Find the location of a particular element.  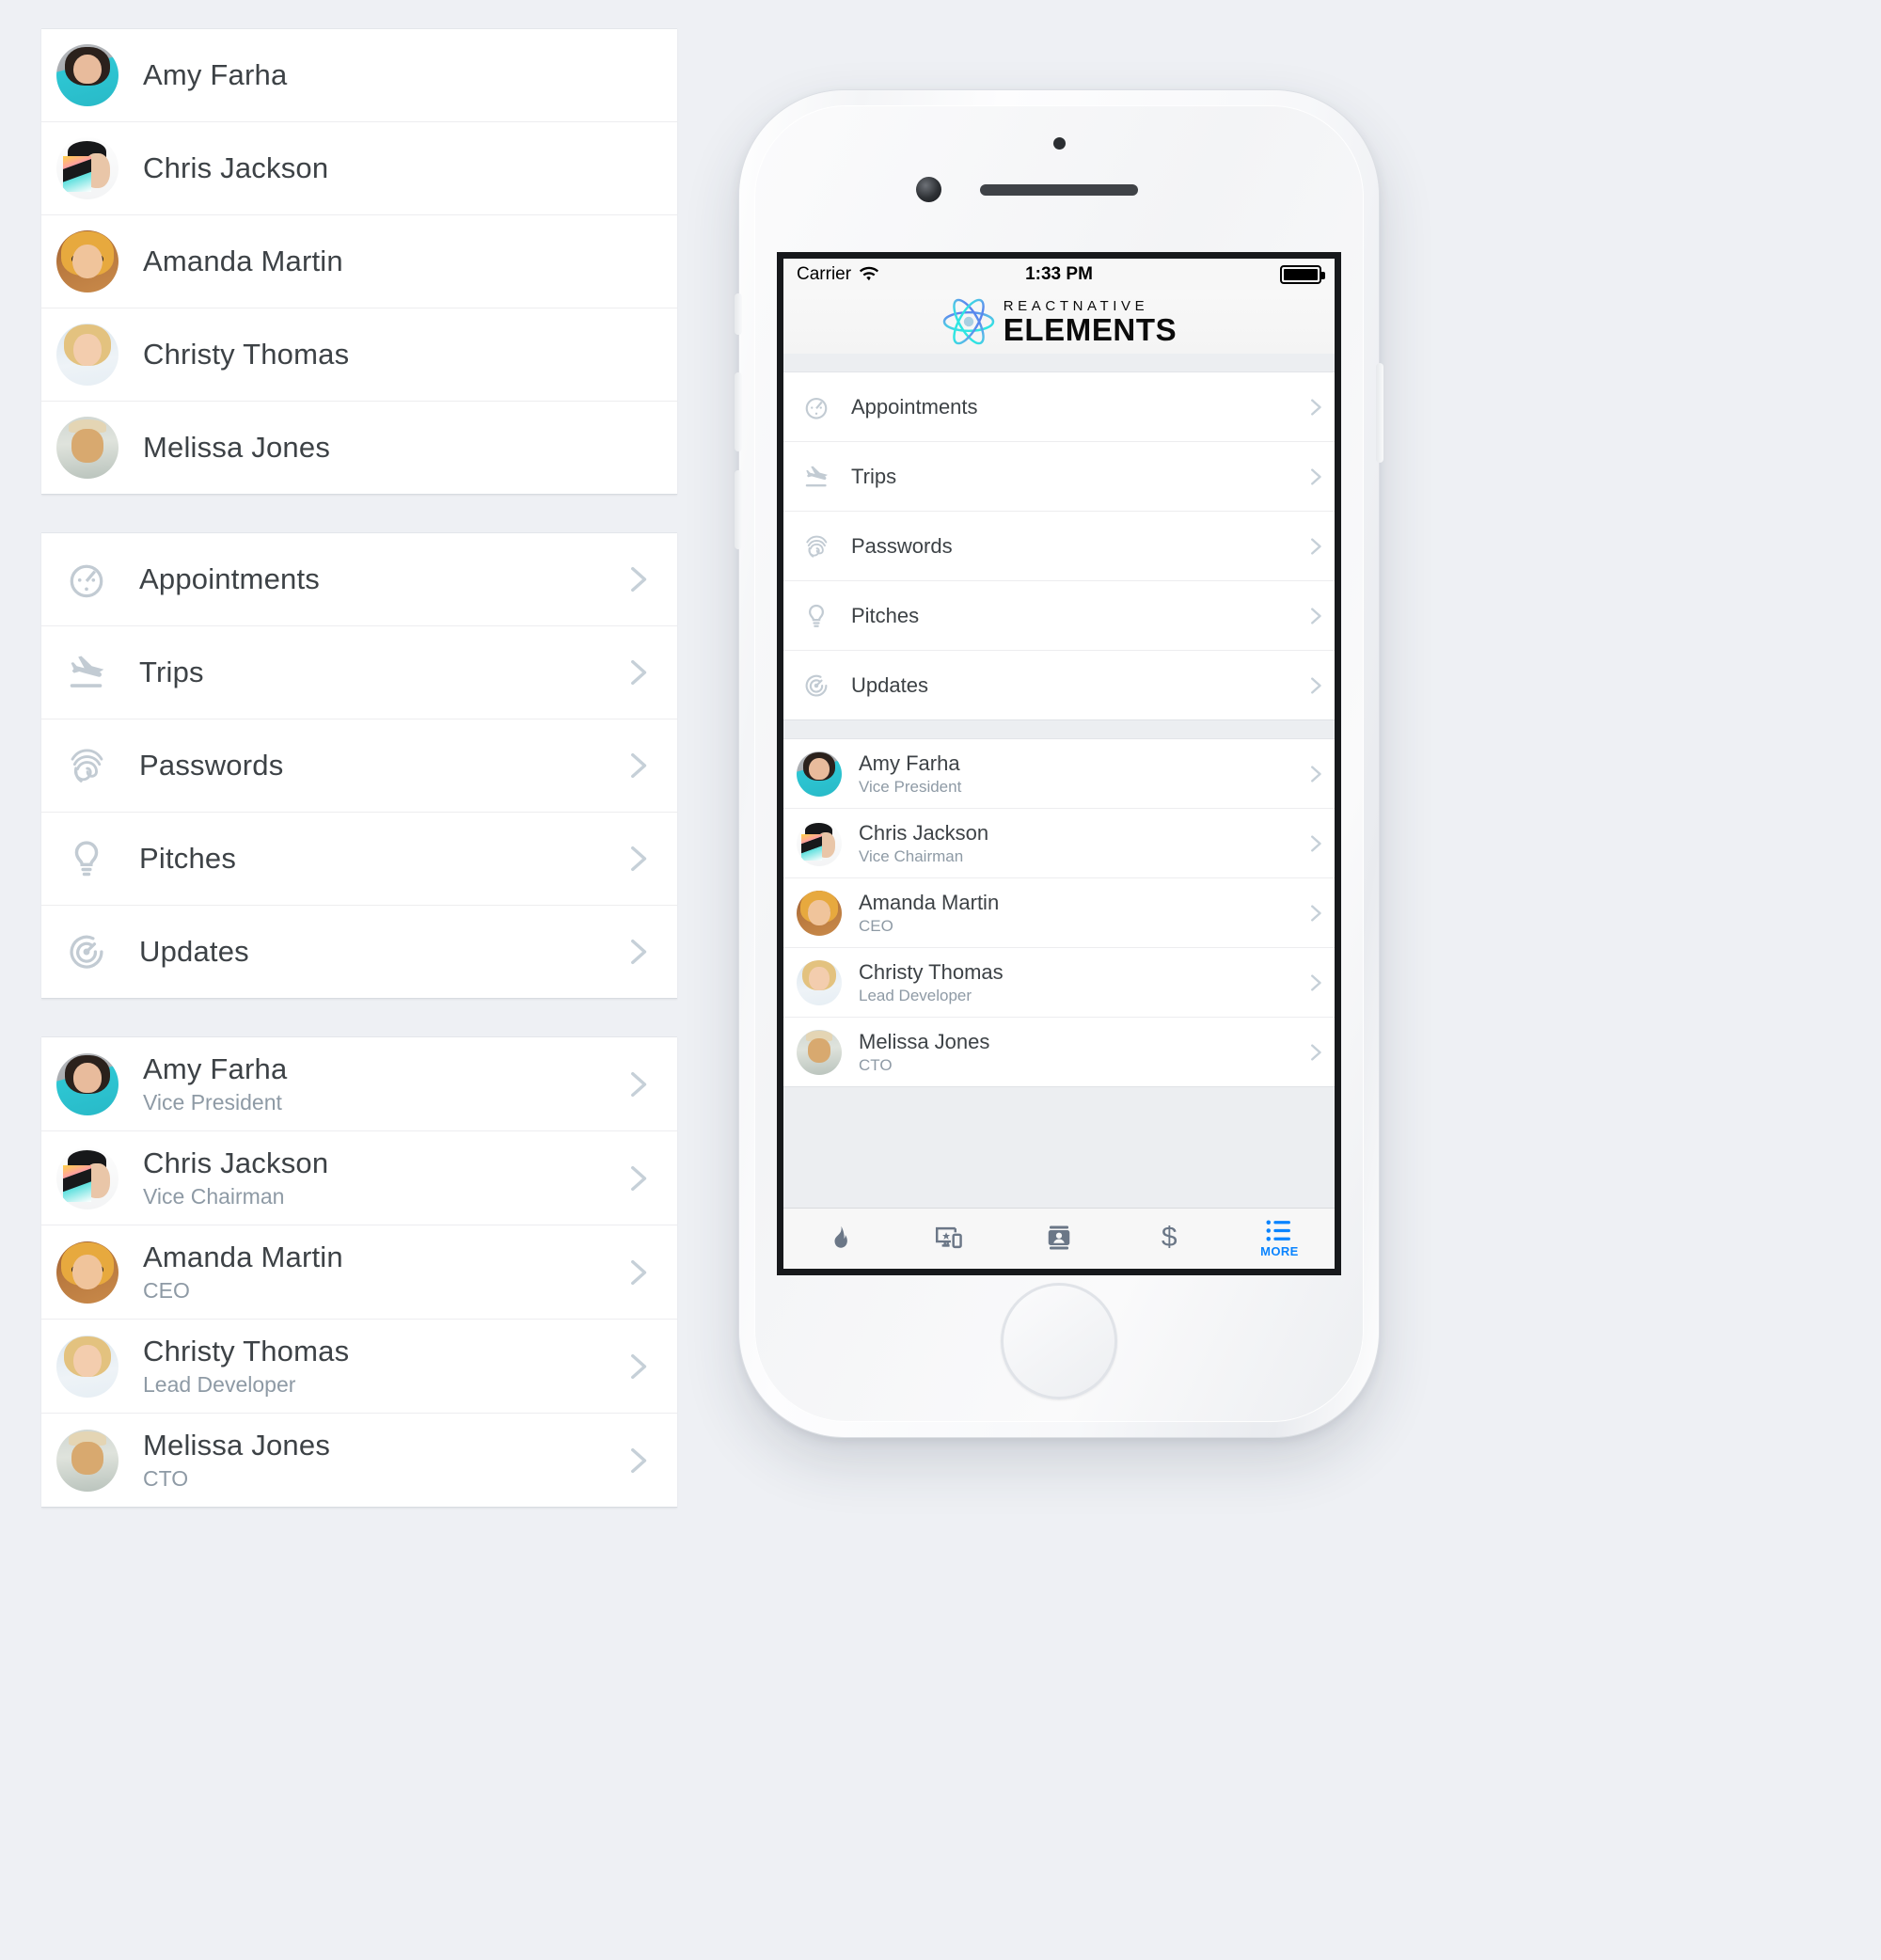

dollar-icon: $ is located at coordinates (1169, 1238).